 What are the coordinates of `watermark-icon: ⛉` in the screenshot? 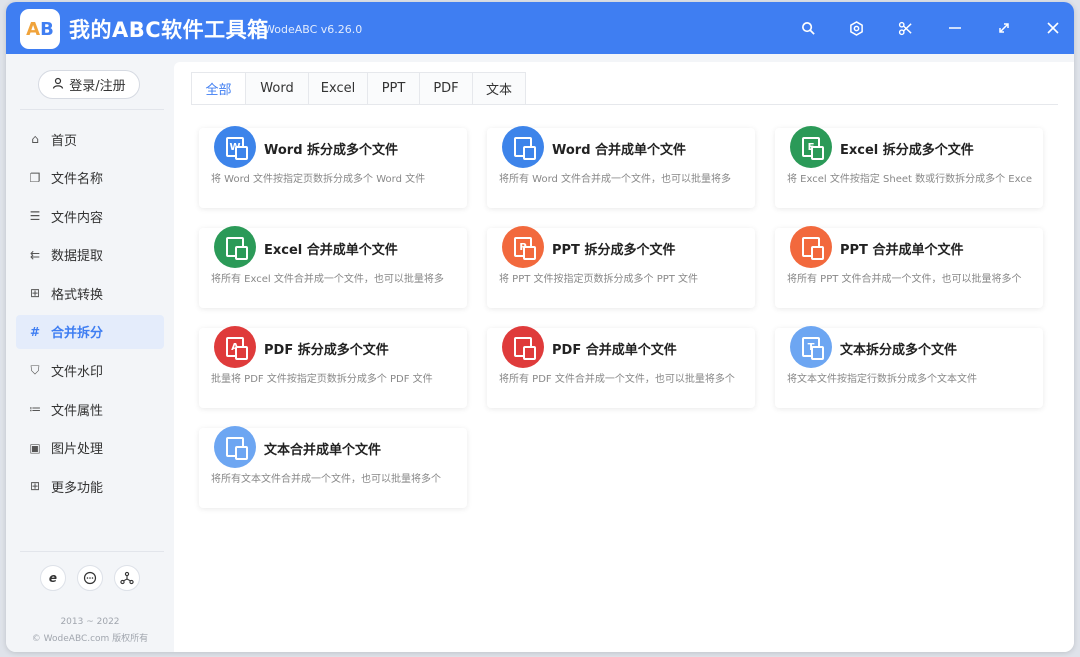 It's located at (35, 370).